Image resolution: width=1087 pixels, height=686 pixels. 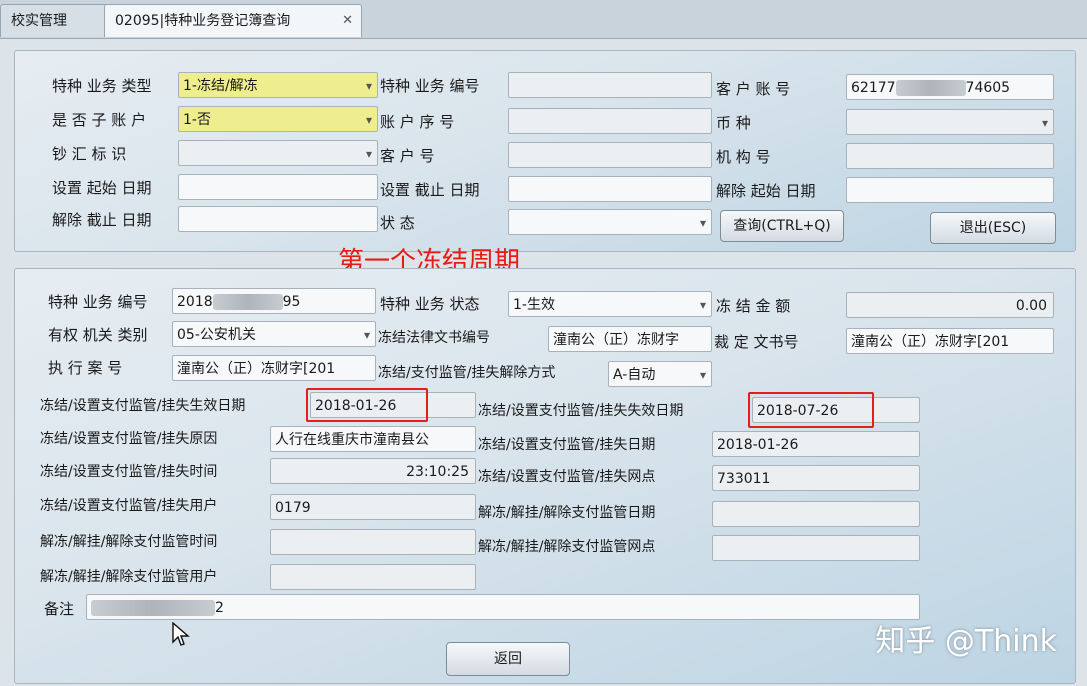 What do you see at coordinates (950, 122) in the screenshot?
I see `currency-select` at bounding box center [950, 122].